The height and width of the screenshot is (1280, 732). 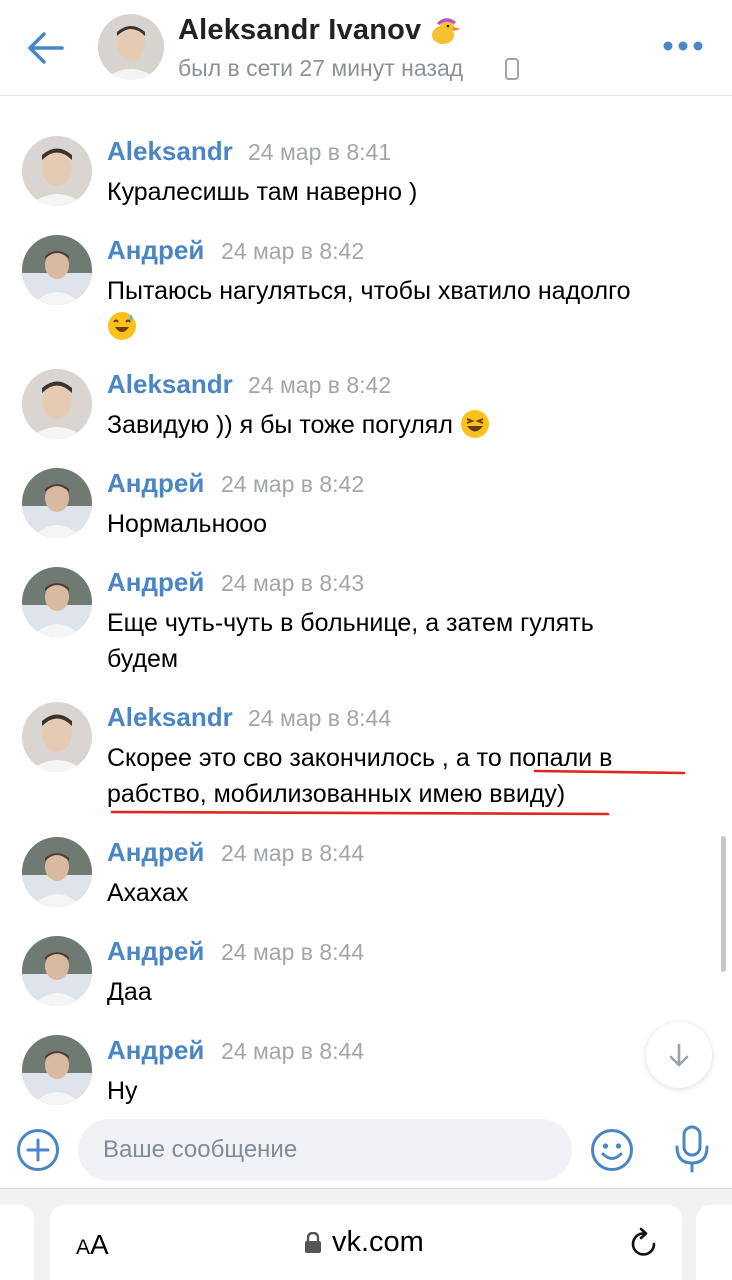 I want to click on arrow-down-icon, so click(x=679, y=1055).